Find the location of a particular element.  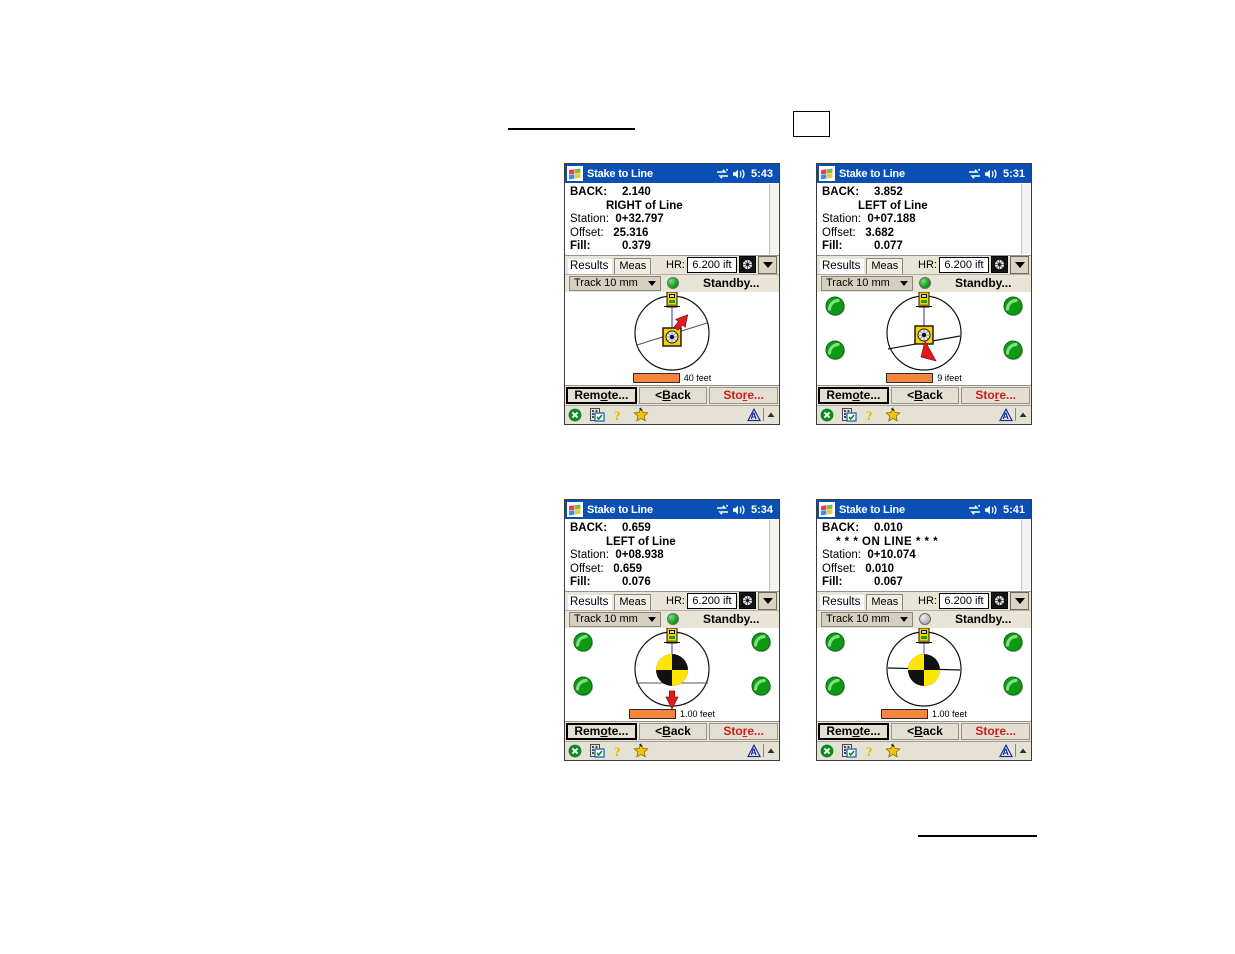

graphic-area: 40 feet is located at coordinates (672, 338).